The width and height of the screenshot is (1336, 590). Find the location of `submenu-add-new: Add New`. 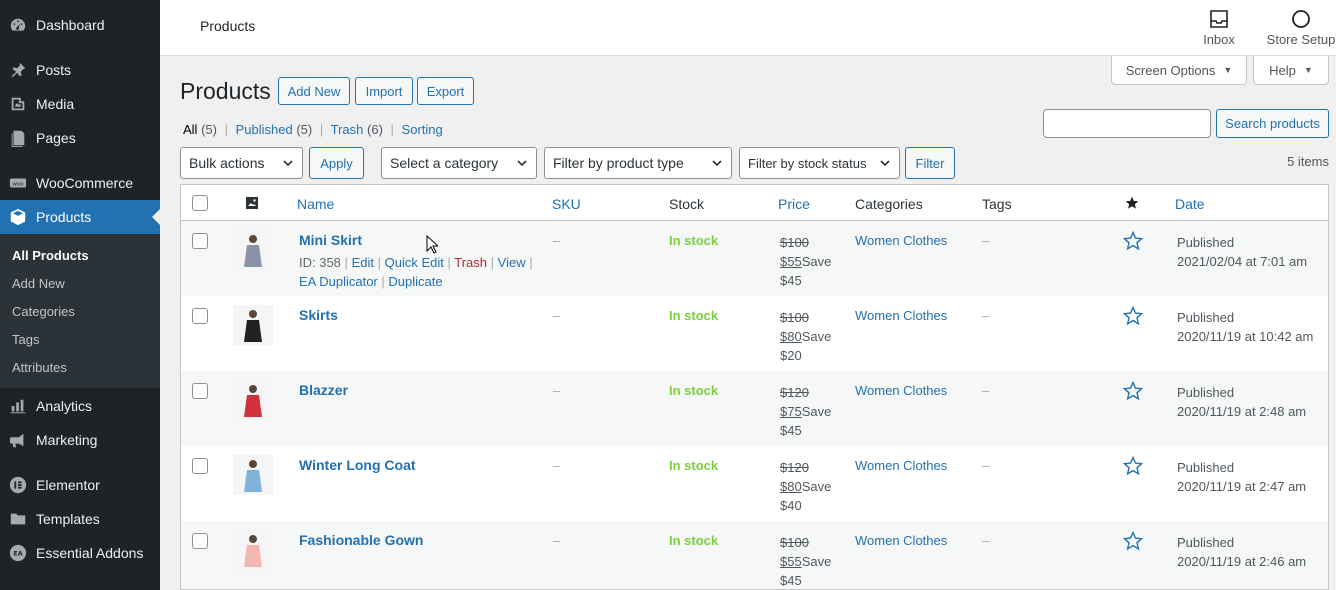

submenu-add-new: Add New is located at coordinates (38, 283).